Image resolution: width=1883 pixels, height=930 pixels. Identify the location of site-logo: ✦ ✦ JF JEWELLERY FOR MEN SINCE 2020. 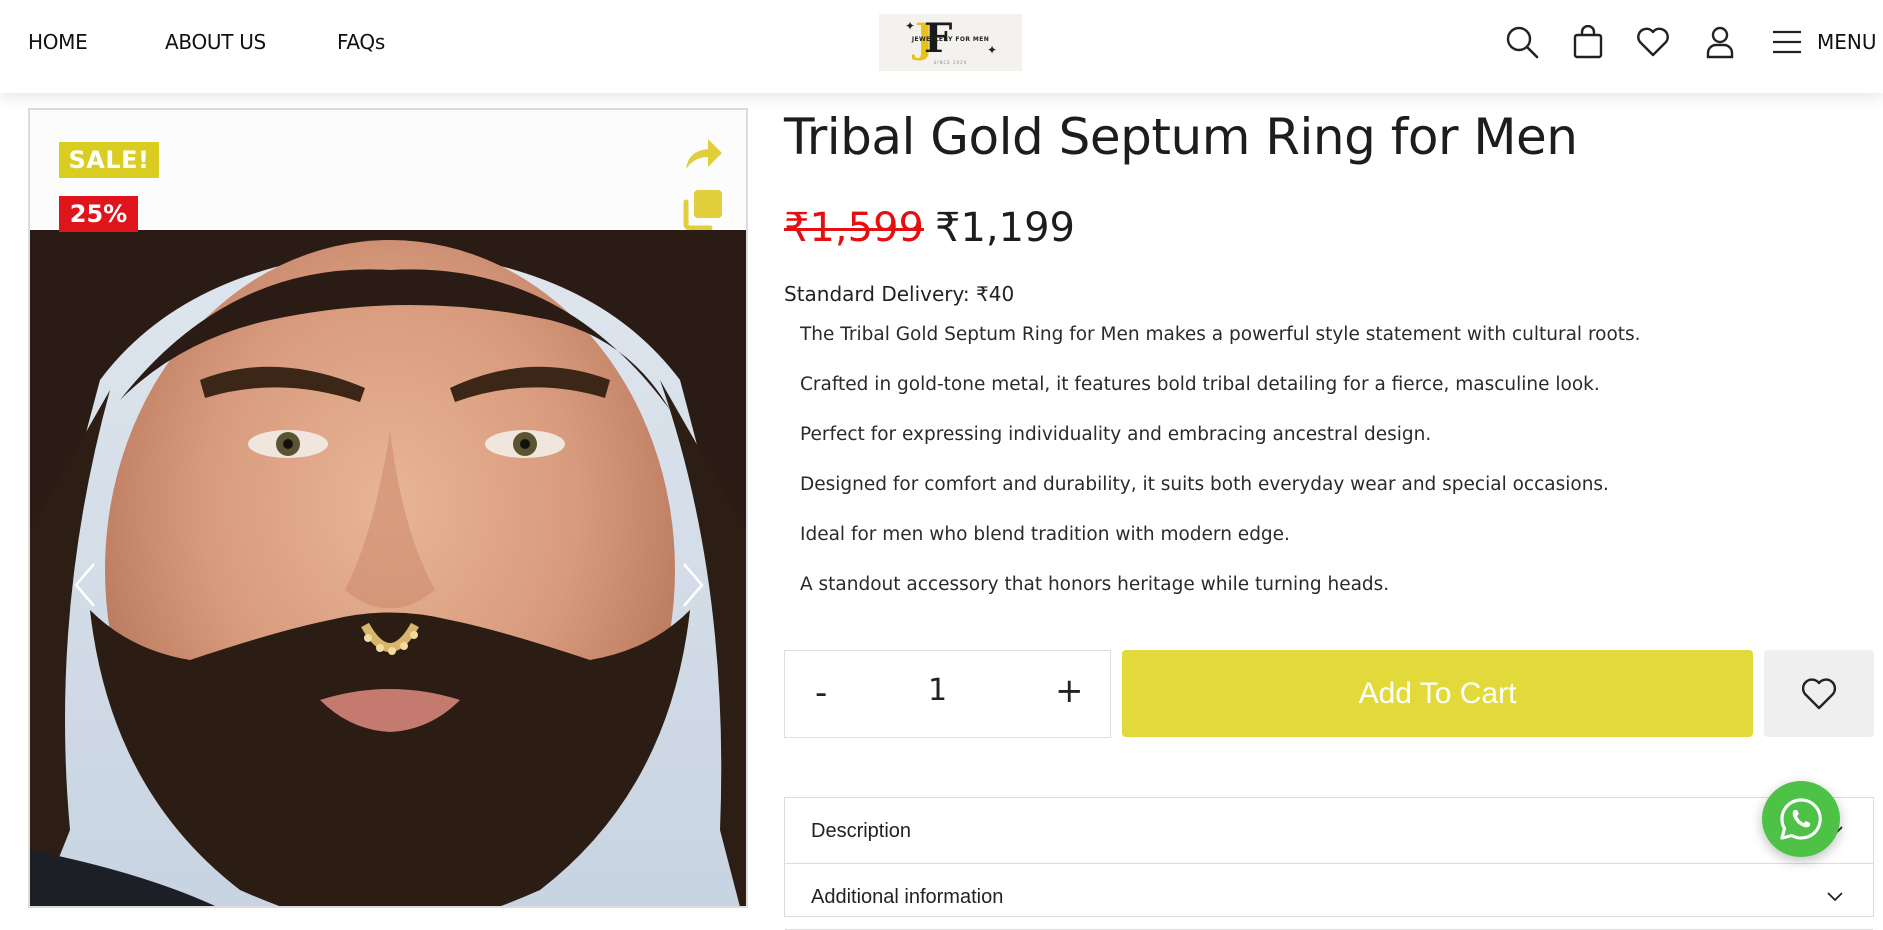
(950, 42).